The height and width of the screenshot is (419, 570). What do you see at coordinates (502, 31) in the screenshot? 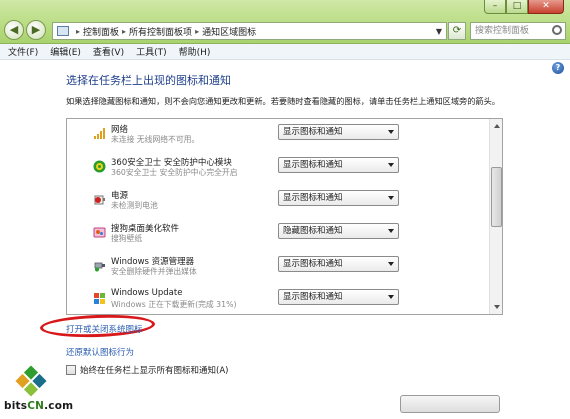
I see `search-placeholder: 搜索控制面板` at bounding box center [502, 31].